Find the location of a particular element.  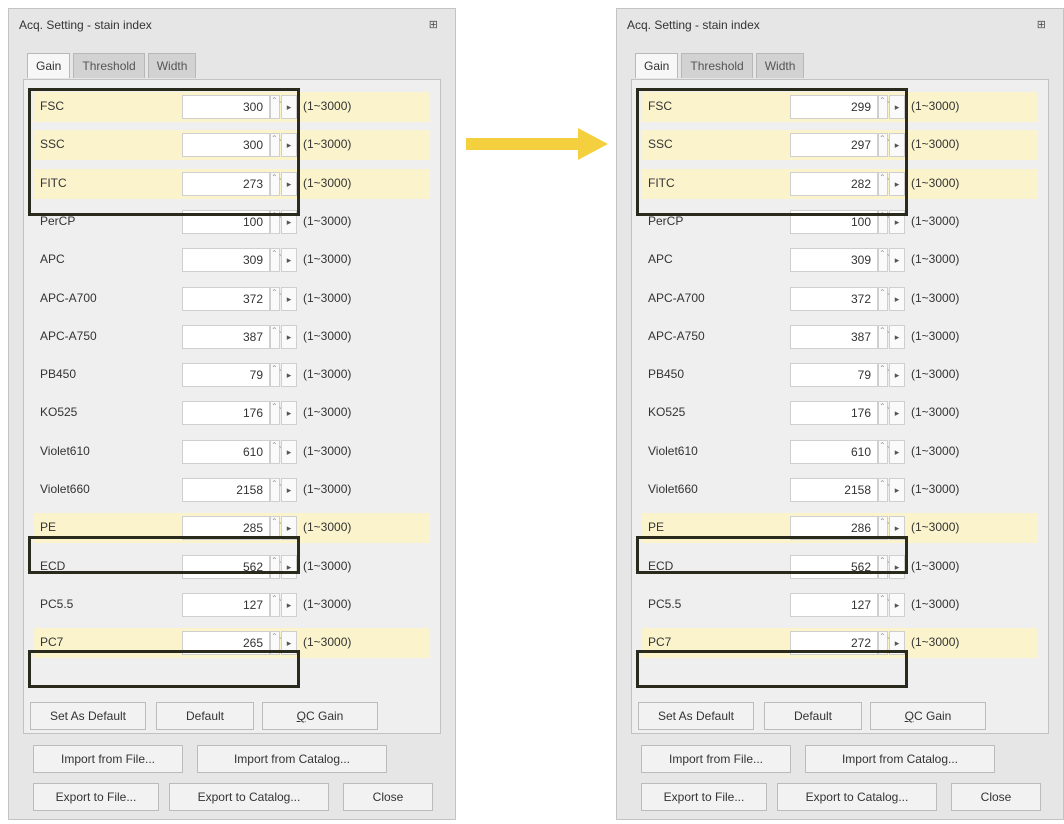

gain-value-field: 299 is located at coordinates (834, 107).